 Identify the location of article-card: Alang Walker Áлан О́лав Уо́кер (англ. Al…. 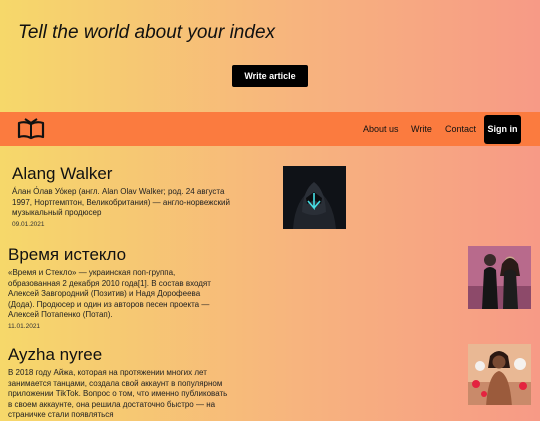
(127, 196).